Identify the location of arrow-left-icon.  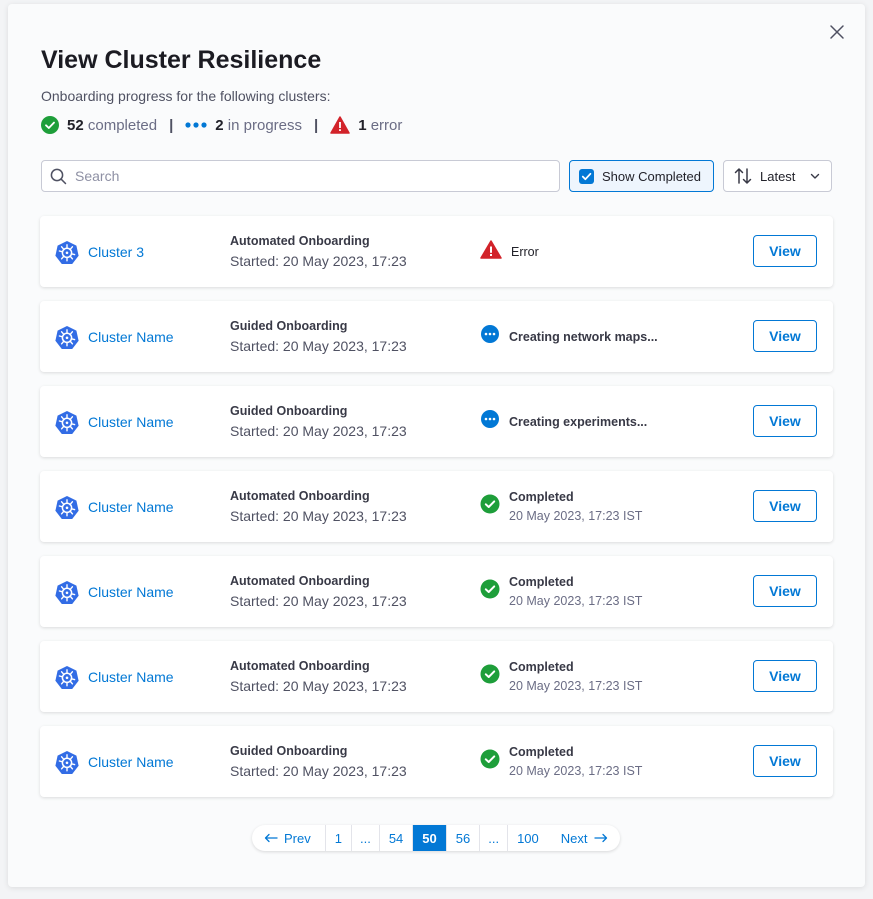
(271, 838).